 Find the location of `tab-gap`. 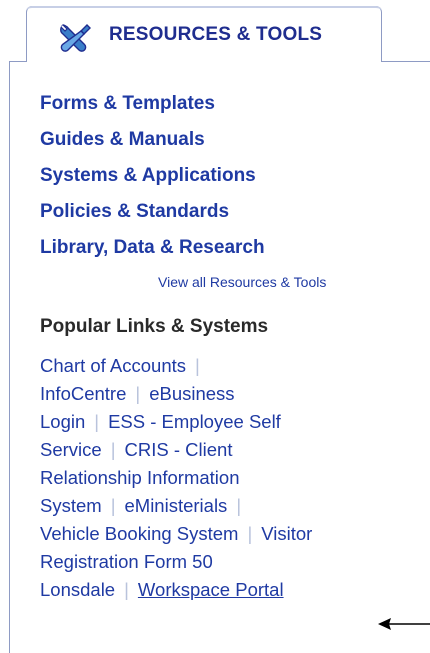

tab-gap is located at coordinates (204, 61).